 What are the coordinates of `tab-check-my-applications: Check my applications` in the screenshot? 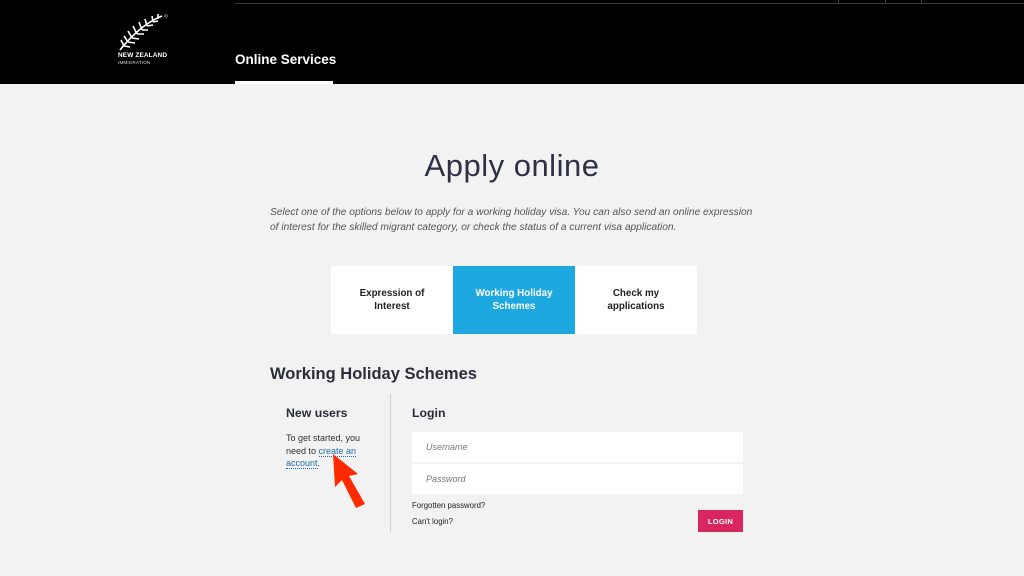 It's located at (636, 300).